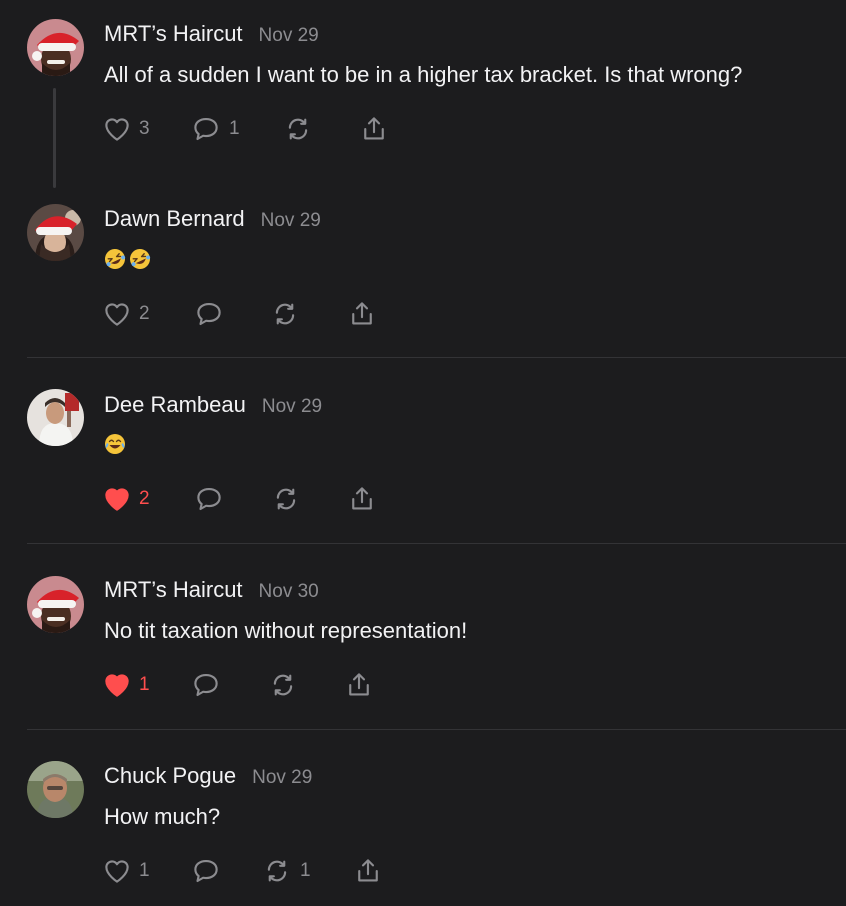 The height and width of the screenshot is (906, 846). I want to click on author-name: Dawn Bernard, so click(174, 219).